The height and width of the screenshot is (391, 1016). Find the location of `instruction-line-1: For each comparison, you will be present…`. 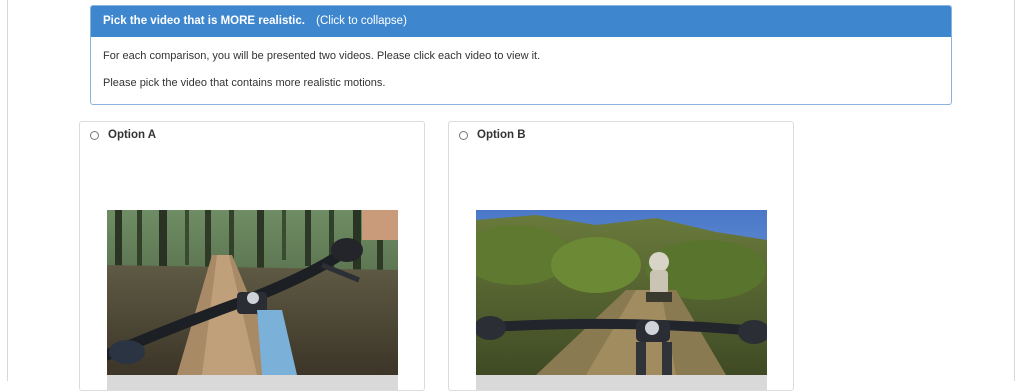

instruction-line-1: For each comparison, you will be present… is located at coordinates (322, 56).